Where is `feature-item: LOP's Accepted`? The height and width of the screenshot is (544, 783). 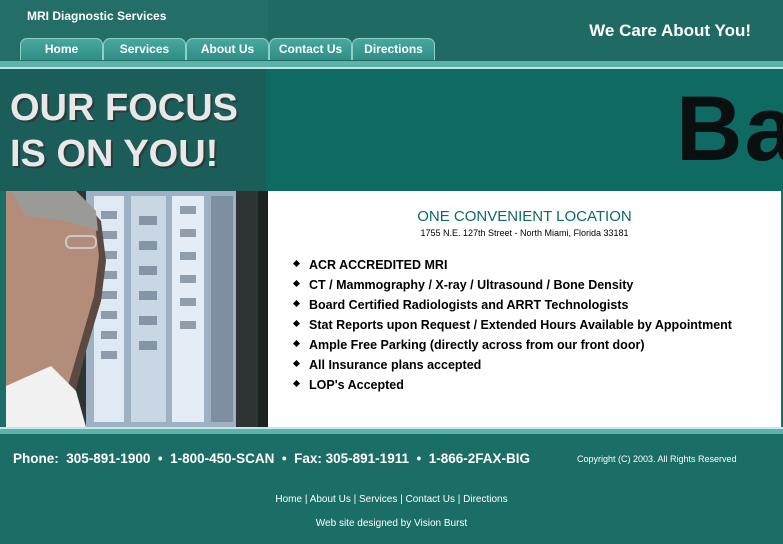
feature-item: LOP's Accepted is located at coordinates (512, 387).